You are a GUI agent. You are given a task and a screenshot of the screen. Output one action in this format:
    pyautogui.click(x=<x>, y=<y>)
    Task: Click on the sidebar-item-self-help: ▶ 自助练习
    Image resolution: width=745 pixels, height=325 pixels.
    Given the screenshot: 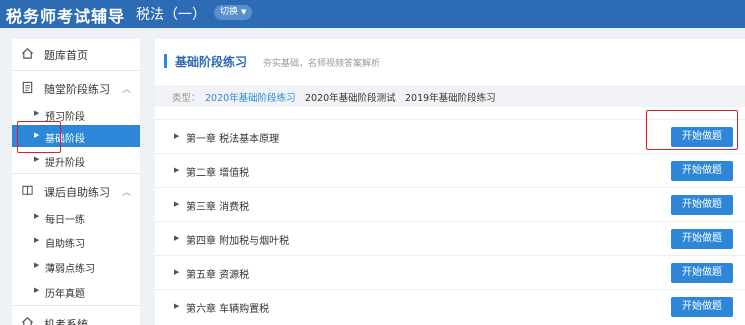 What is the action you would take?
    pyautogui.click(x=76, y=241)
    